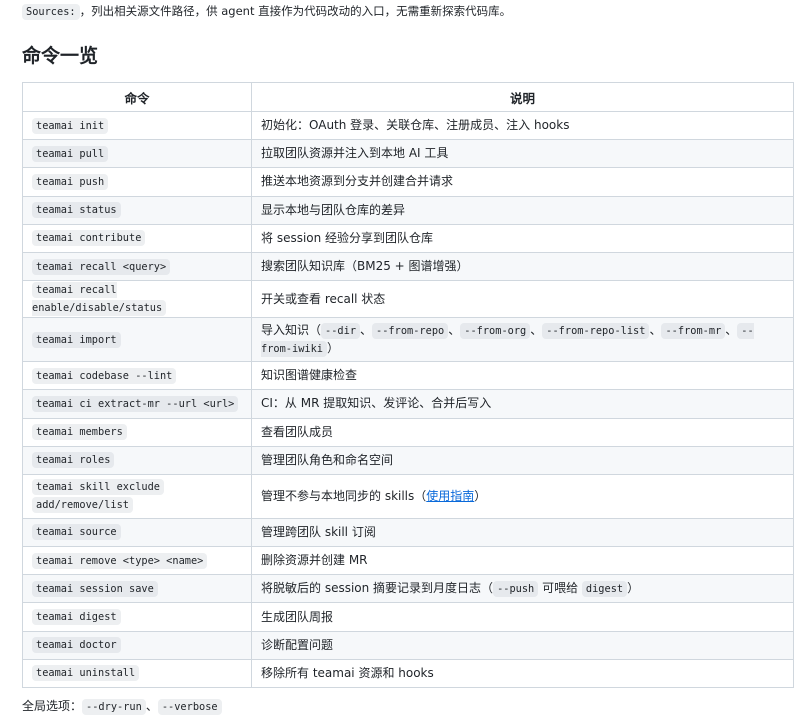 Image resolution: width=800 pixels, height=718 pixels. Describe the element at coordinates (522, 645) in the screenshot. I see `description-cell: 诊断配置问题` at that location.